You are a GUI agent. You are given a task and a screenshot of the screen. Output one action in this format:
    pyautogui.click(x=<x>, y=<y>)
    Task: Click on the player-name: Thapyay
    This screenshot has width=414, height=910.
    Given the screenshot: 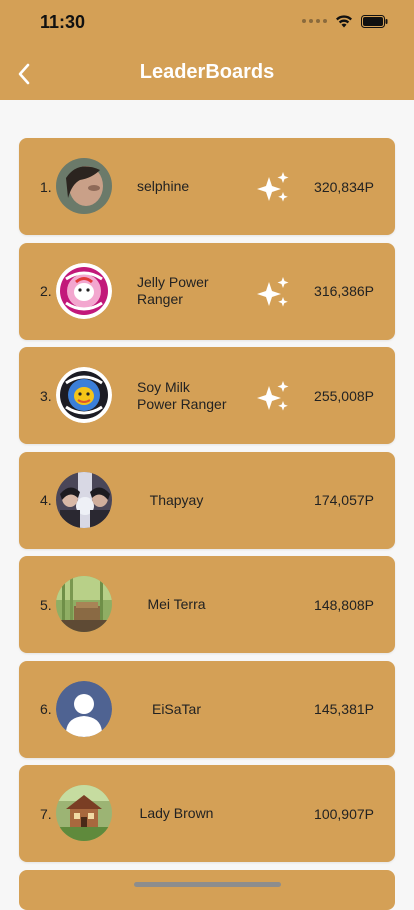 What is the action you would take?
    pyautogui.click(x=176, y=499)
    